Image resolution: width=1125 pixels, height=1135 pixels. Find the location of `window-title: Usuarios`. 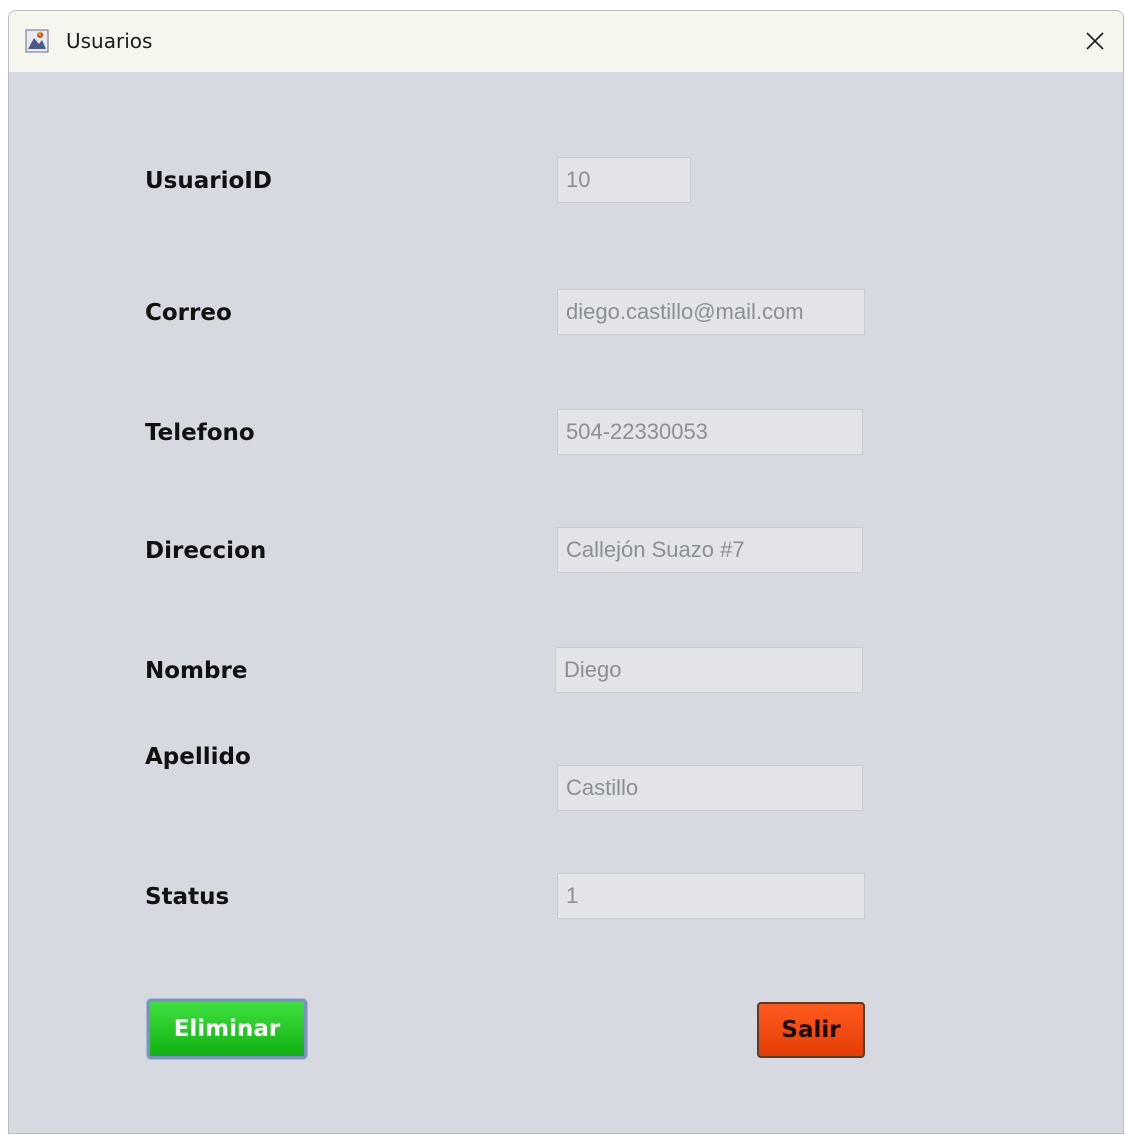

window-title: Usuarios is located at coordinates (109, 41).